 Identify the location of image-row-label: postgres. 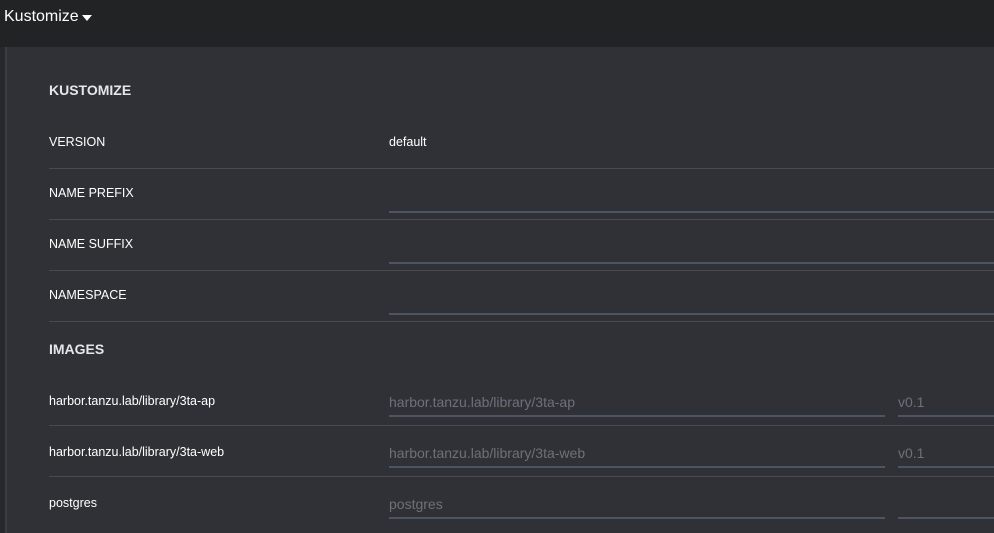
(73, 503).